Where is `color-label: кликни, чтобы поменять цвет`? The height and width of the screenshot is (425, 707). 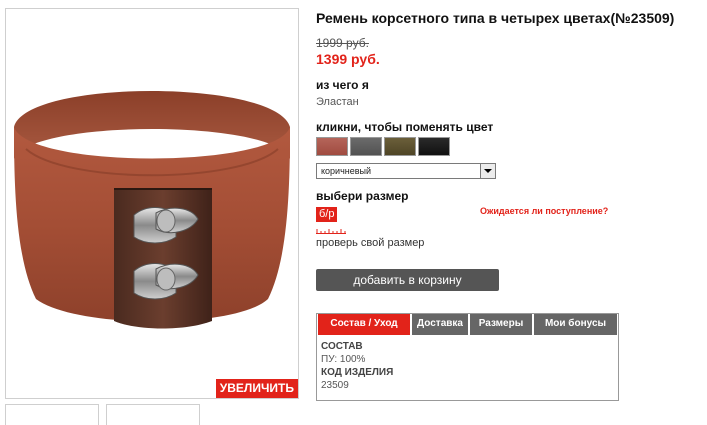 color-label: кликни, чтобы поменять цвет is located at coordinates (405, 127).